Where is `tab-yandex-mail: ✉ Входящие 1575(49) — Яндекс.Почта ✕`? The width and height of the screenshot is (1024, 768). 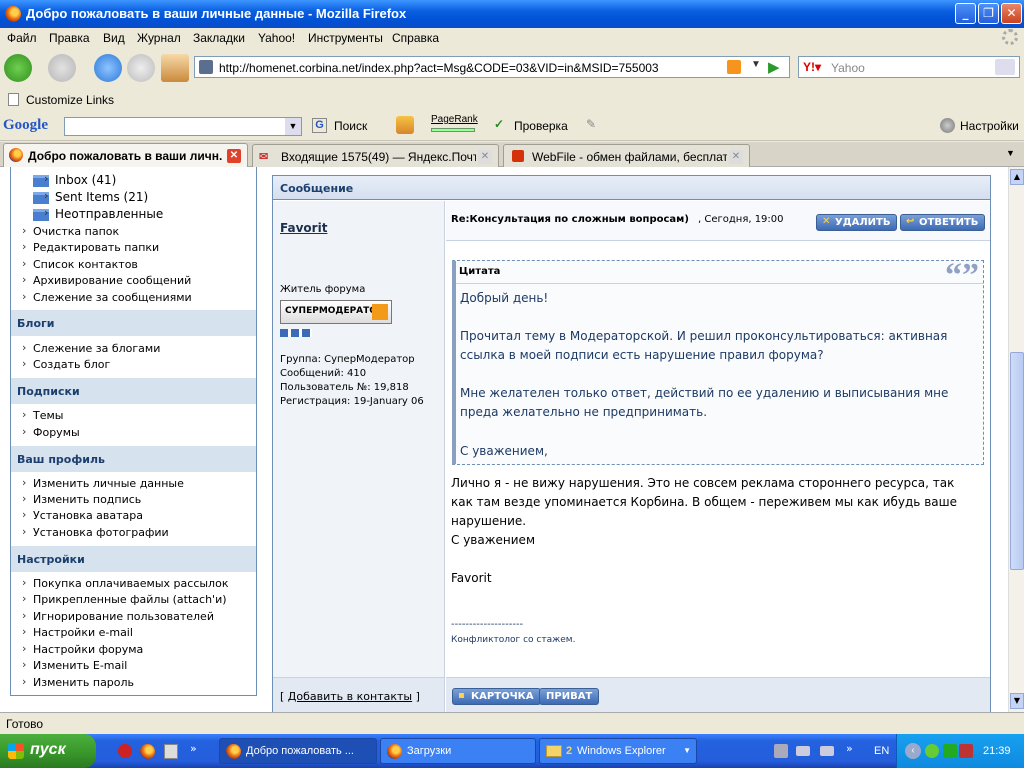
tab-yandex-mail: ✉ Входящие 1575(49) — Яндекс.Почта ✕ is located at coordinates (375, 155).